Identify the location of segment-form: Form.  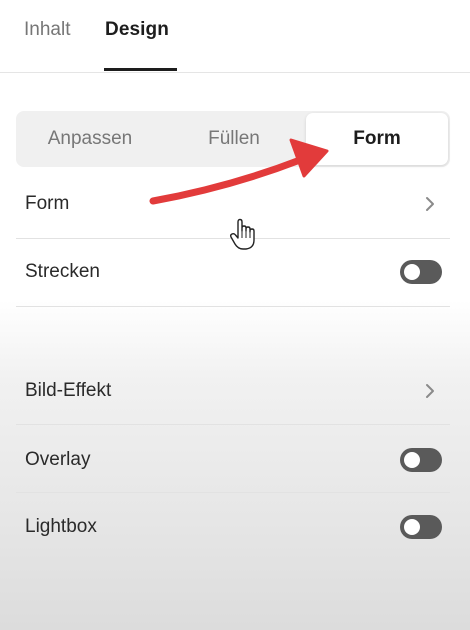
(377, 139).